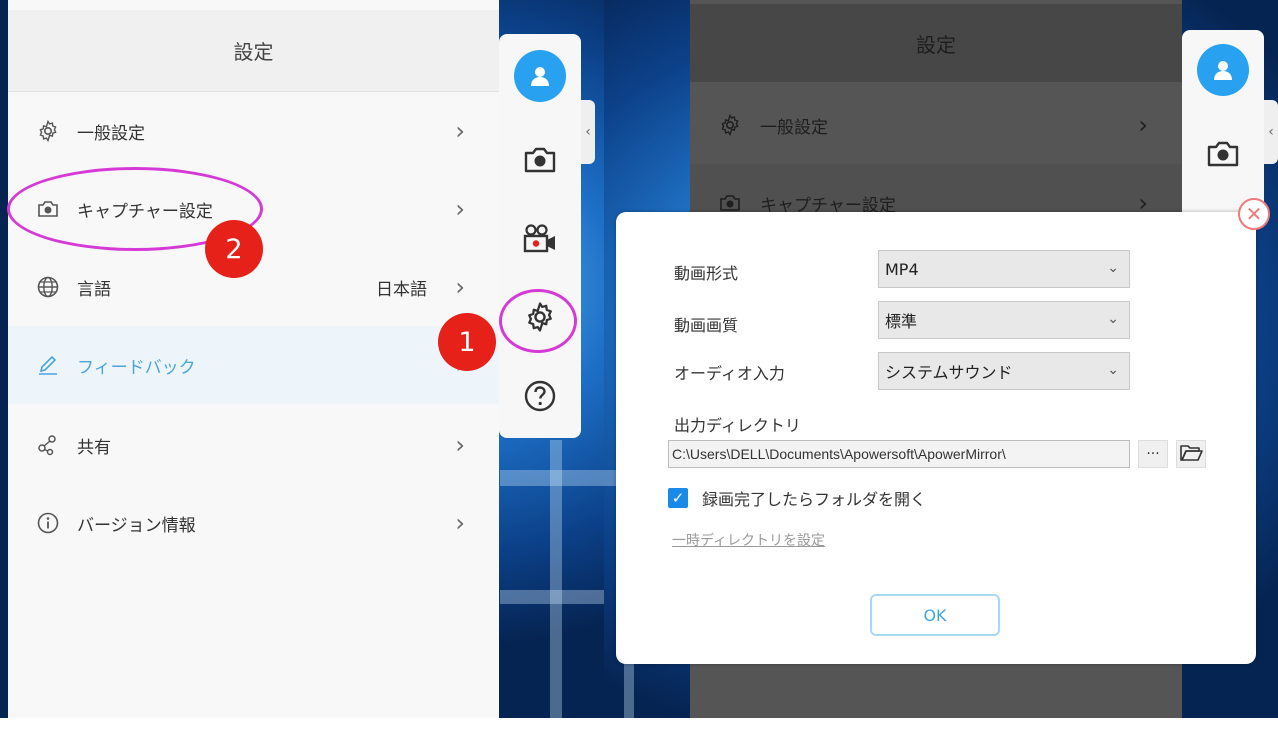 The height and width of the screenshot is (730, 1278). Describe the element at coordinates (902, 269) in the screenshot. I see `video-format-value: MP4` at that location.